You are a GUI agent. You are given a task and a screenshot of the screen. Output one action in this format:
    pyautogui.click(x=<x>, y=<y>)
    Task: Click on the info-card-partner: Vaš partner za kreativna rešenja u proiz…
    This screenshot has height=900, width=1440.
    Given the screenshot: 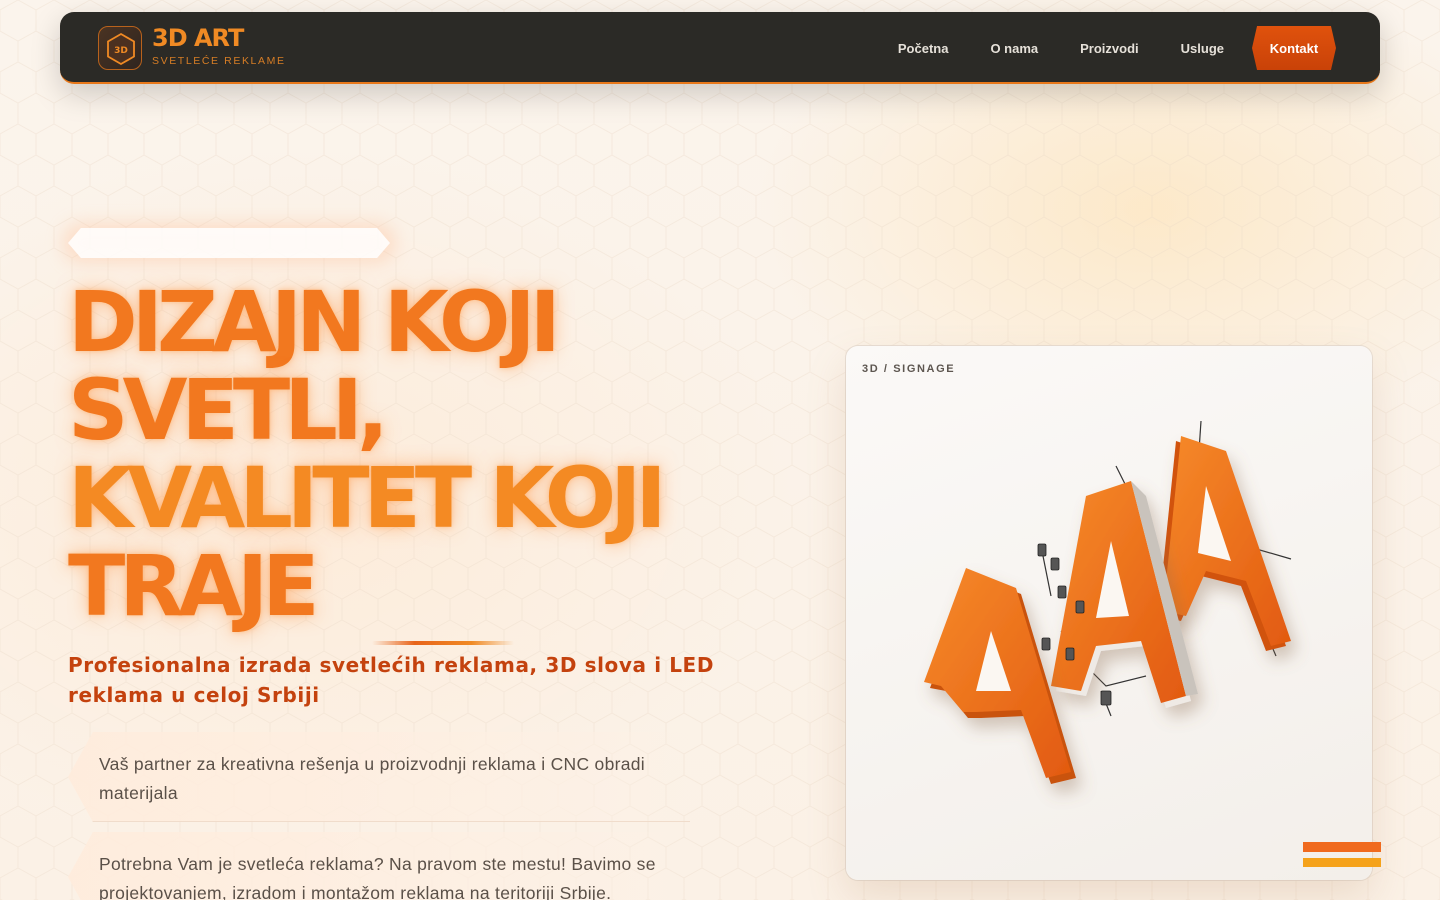 What is the action you would take?
    pyautogui.click(x=379, y=777)
    